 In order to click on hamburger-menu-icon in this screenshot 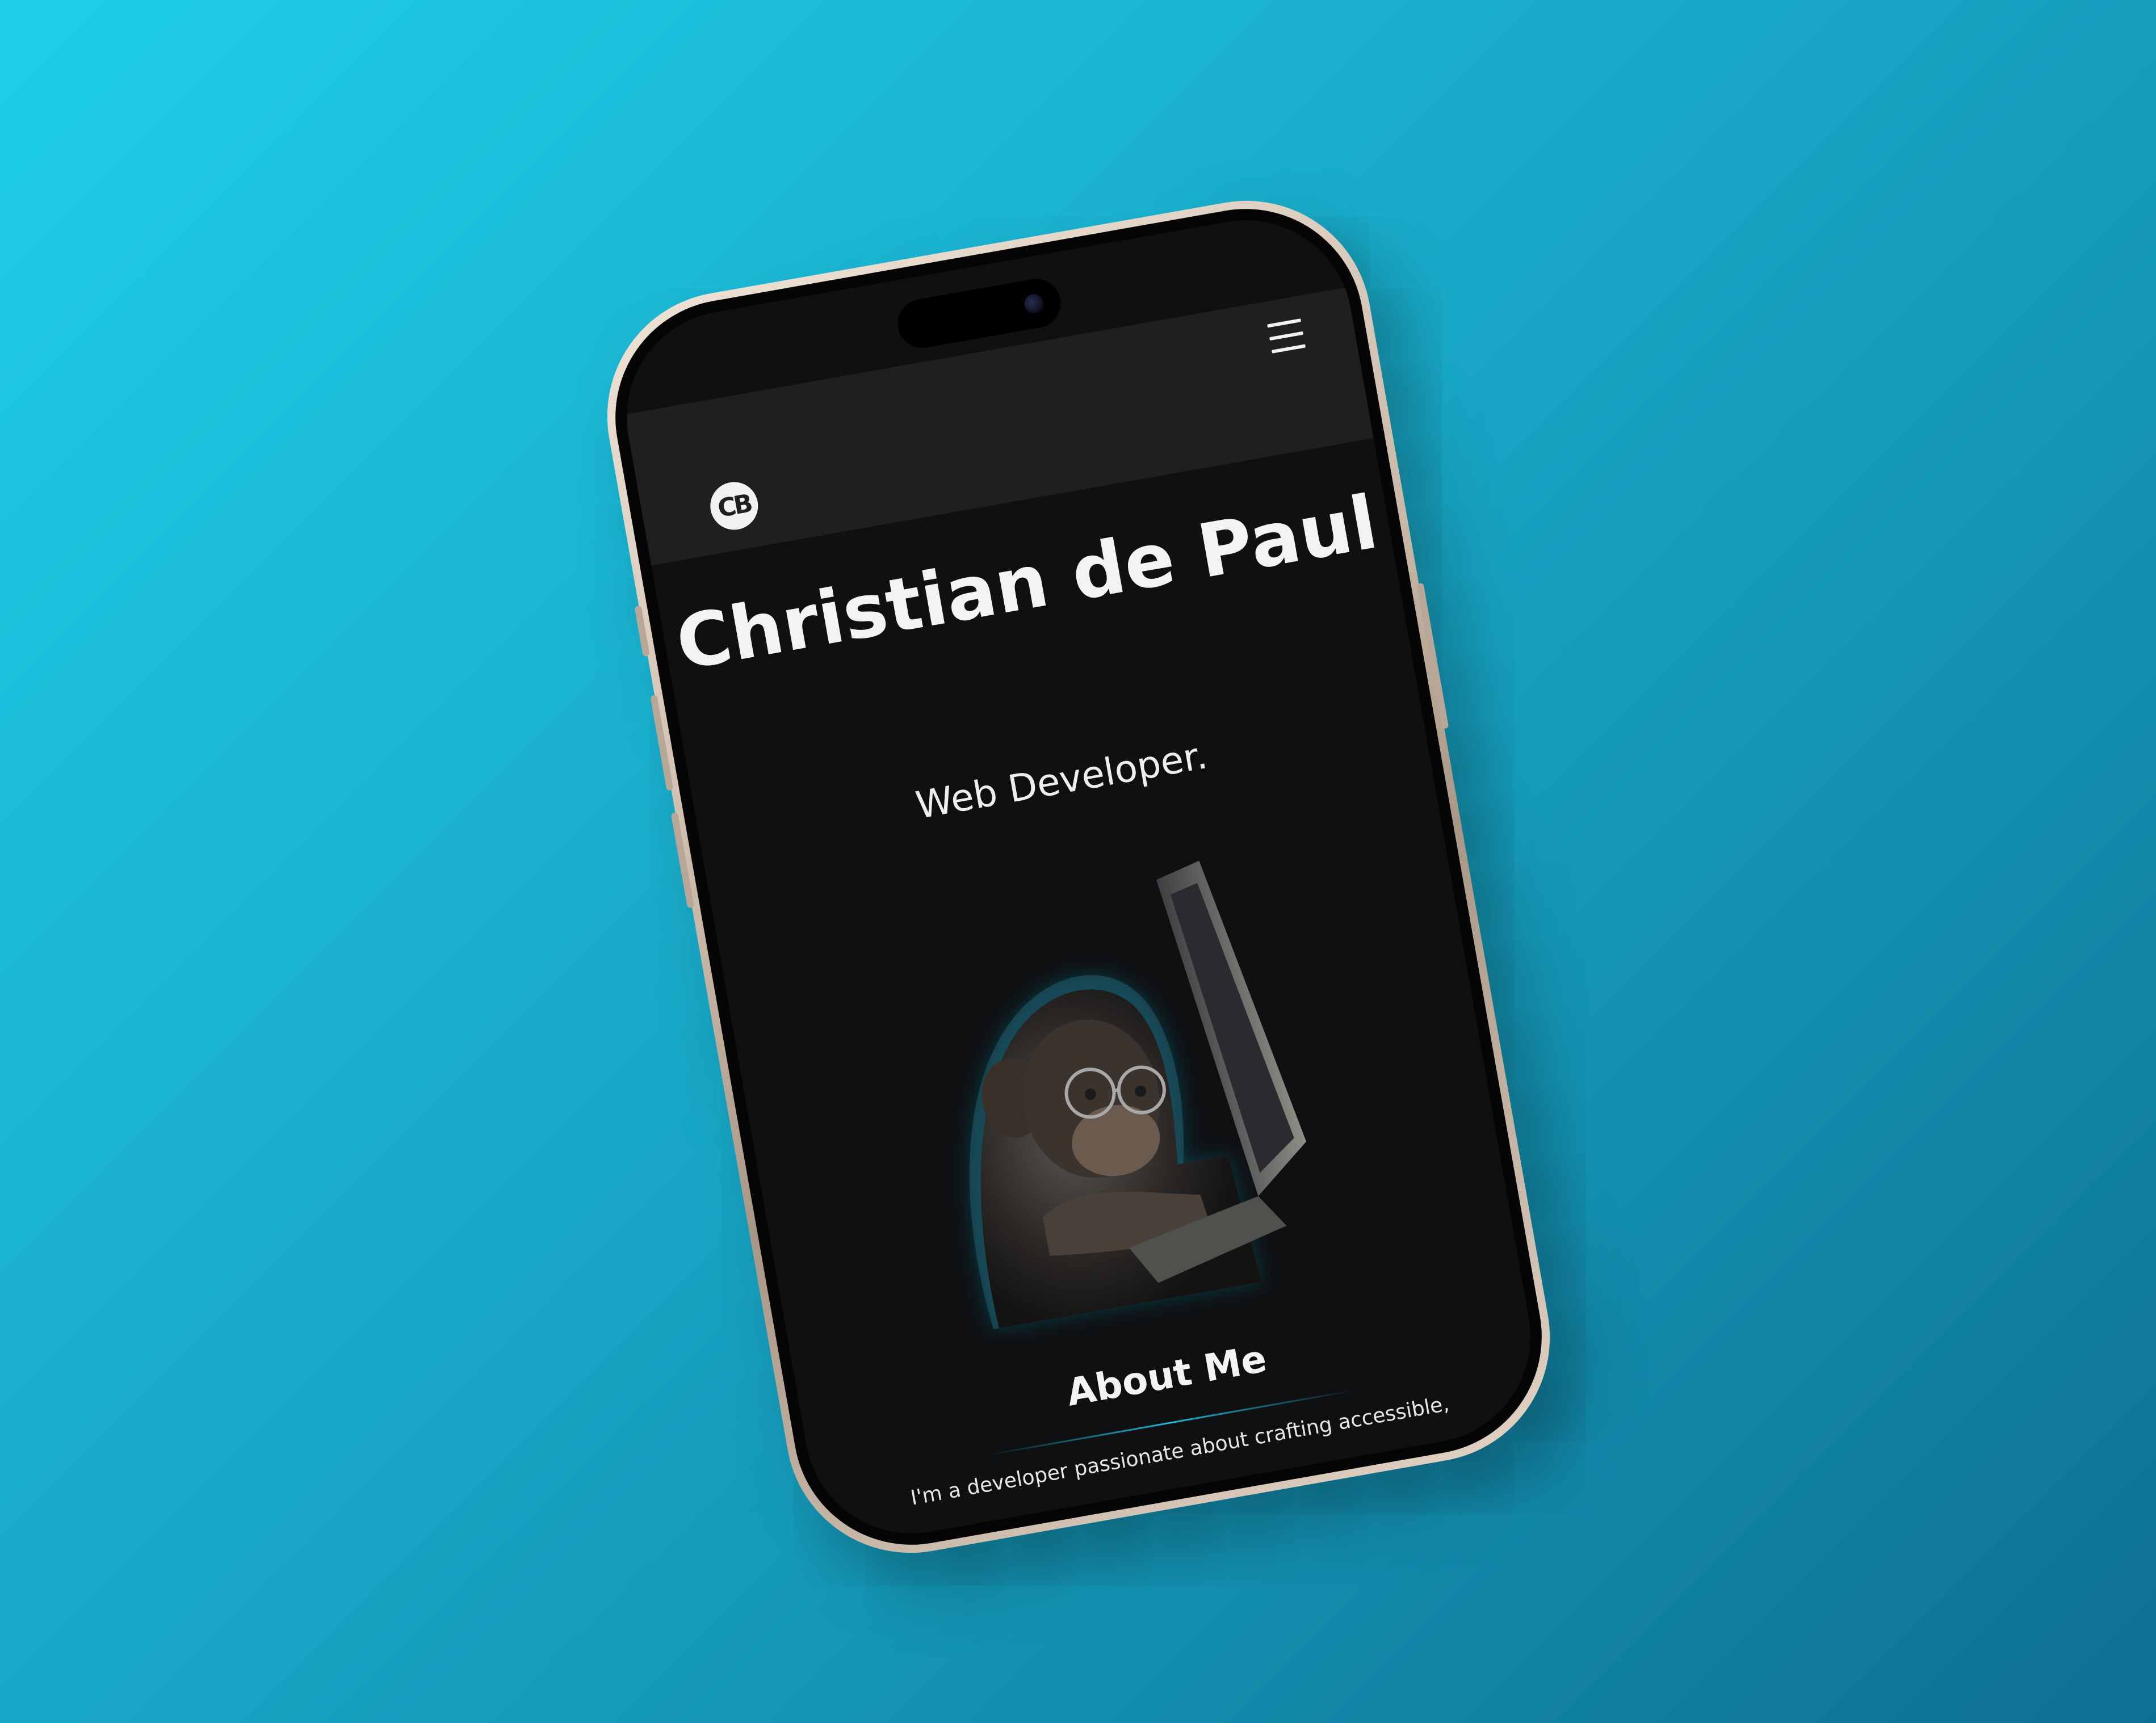, I will do `click(1286, 336)`.